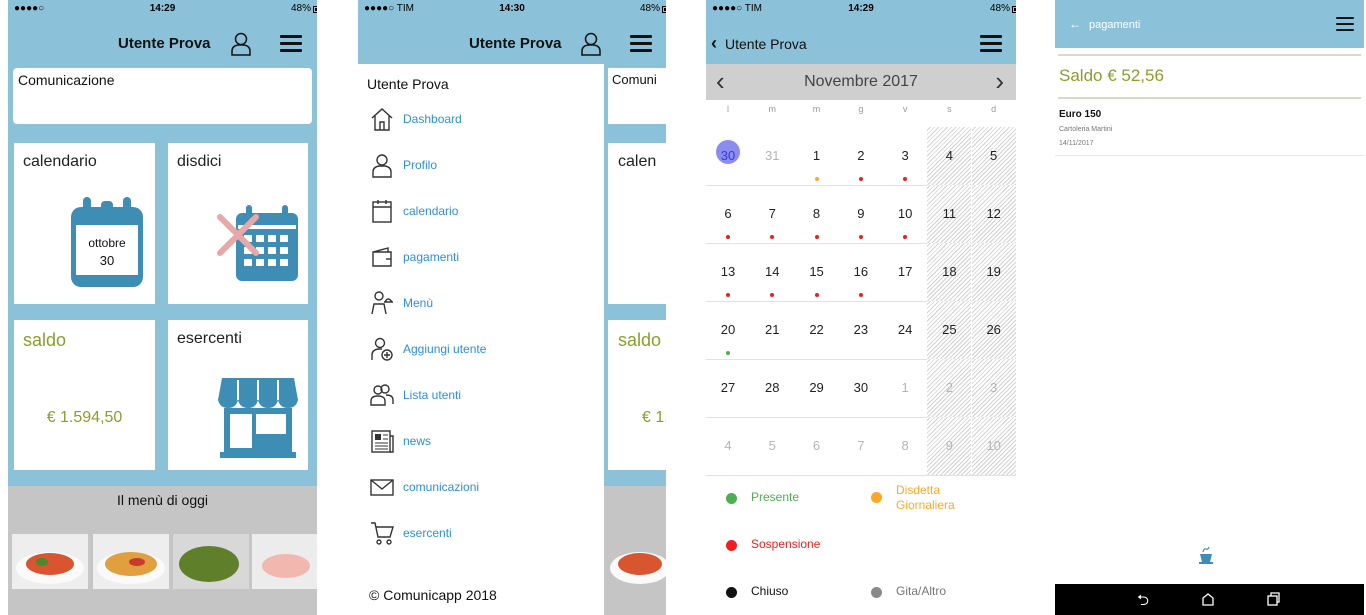 The height and width of the screenshot is (615, 1366). What do you see at coordinates (164, 43) in the screenshot?
I see `page-title: Utente Prova` at bounding box center [164, 43].